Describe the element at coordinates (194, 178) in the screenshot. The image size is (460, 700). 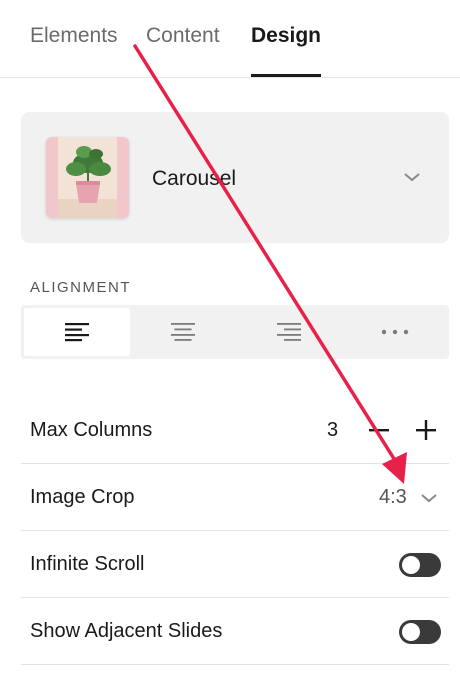
I see `block-type-name: Carousel` at that location.